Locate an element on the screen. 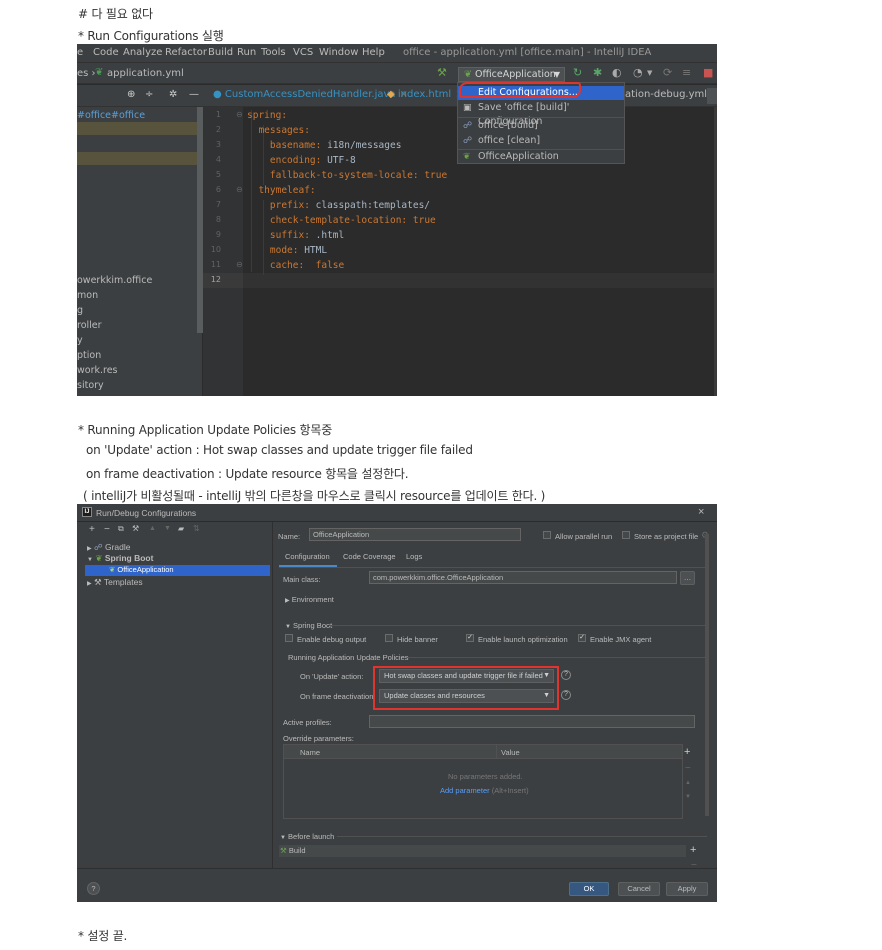  build-hammer-icon: ⚒ is located at coordinates (442, 72).